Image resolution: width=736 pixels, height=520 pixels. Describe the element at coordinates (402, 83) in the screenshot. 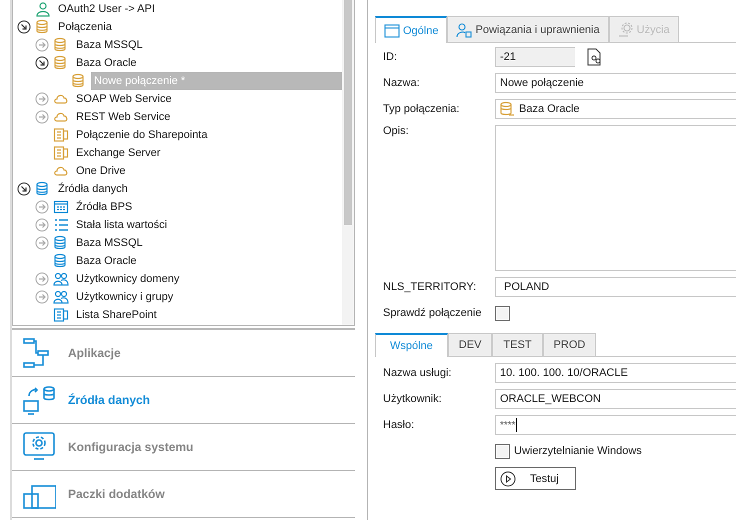

I see `field-label: Nazwa:` at that location.